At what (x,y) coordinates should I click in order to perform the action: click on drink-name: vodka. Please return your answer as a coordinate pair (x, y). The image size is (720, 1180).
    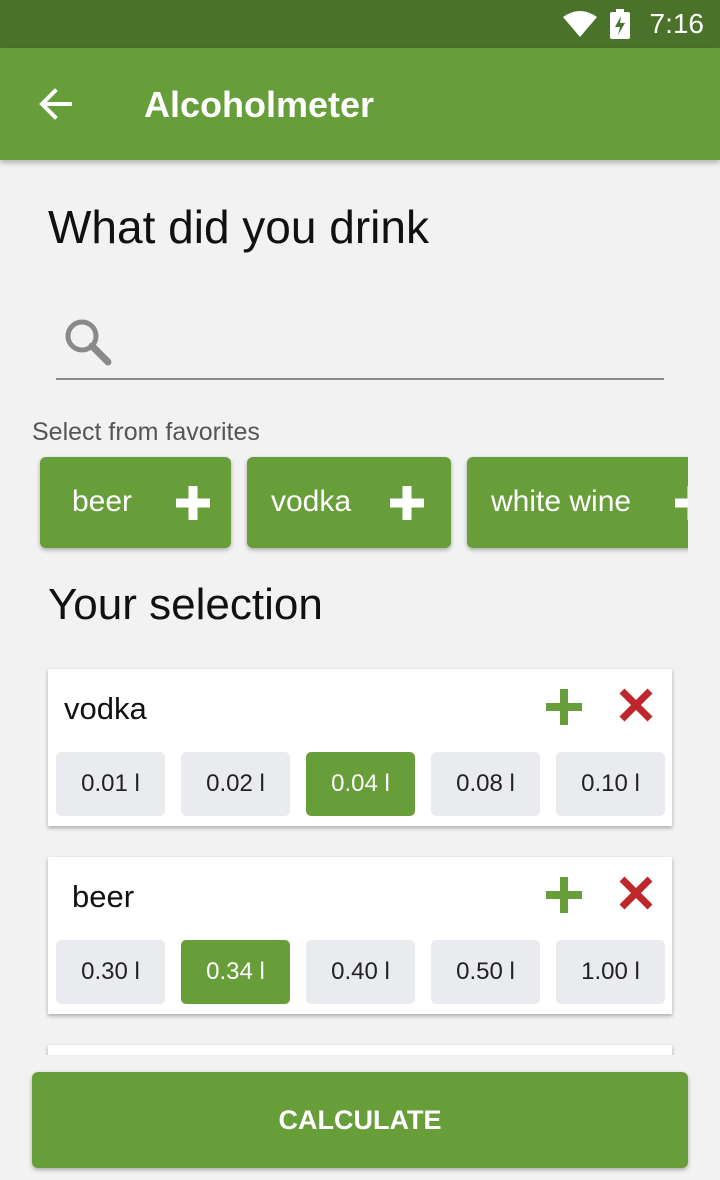
    Looking at the image, I should click on (105, 708).